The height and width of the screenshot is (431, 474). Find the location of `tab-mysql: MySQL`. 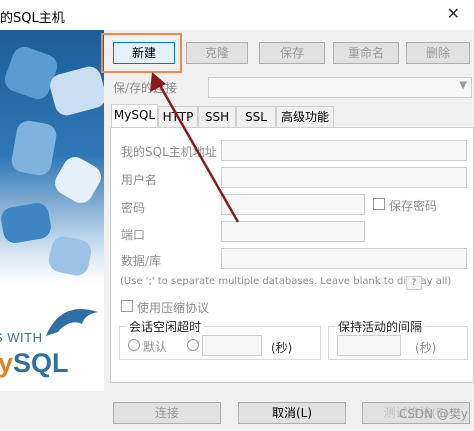

tab-mysql: MySQL is located at coordinates (134, 116).